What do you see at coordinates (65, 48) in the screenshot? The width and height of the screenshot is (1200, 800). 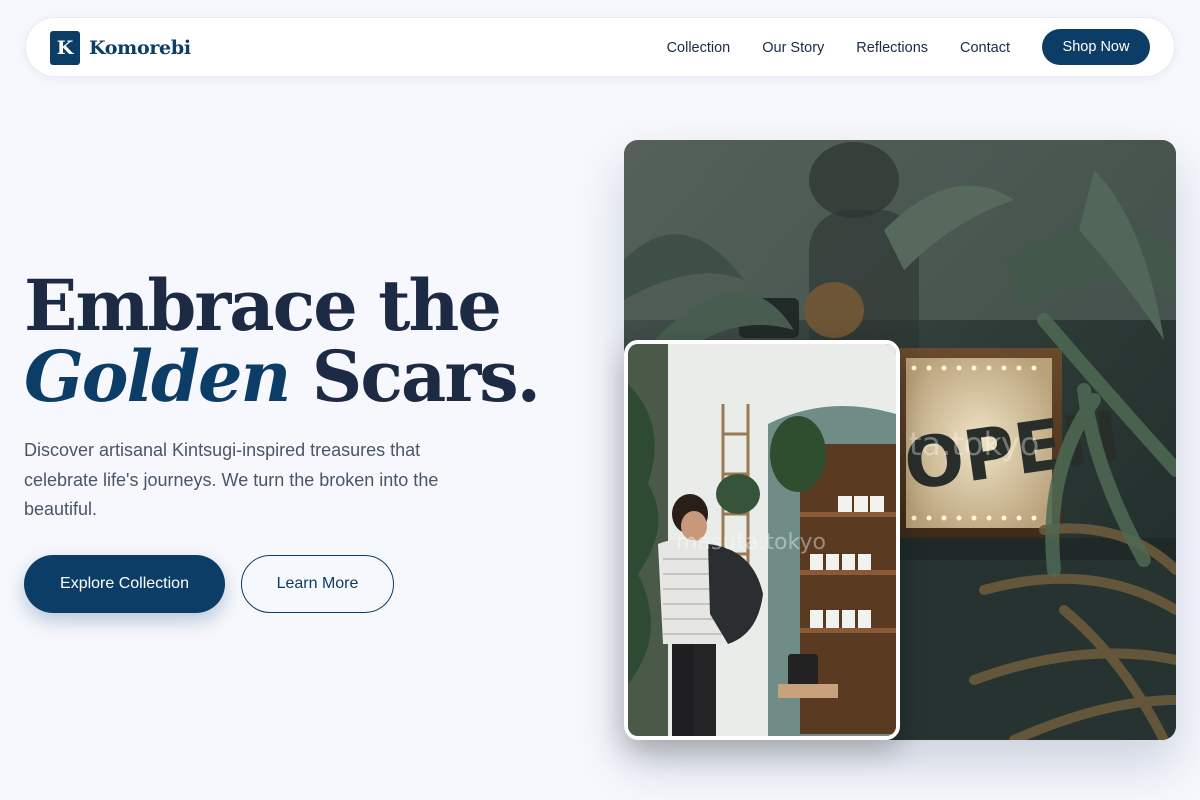 I see `logo-mark: K` at bounding box center [65, 48].